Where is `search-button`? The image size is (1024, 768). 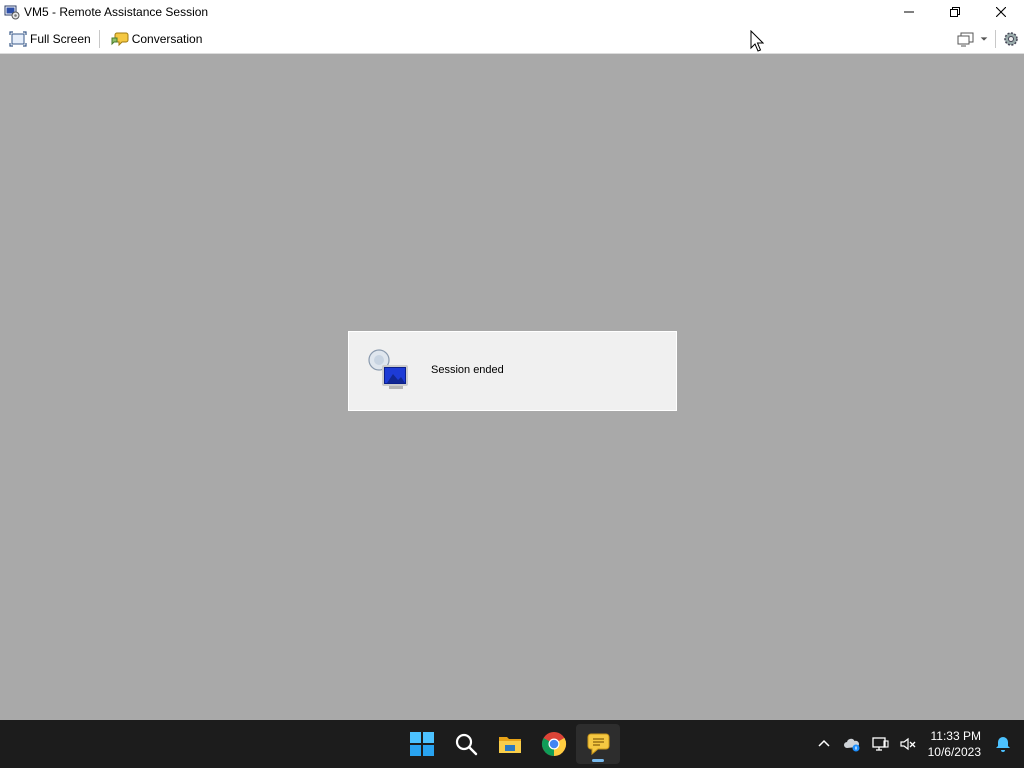 search-button is located at coordinates (466, 744).